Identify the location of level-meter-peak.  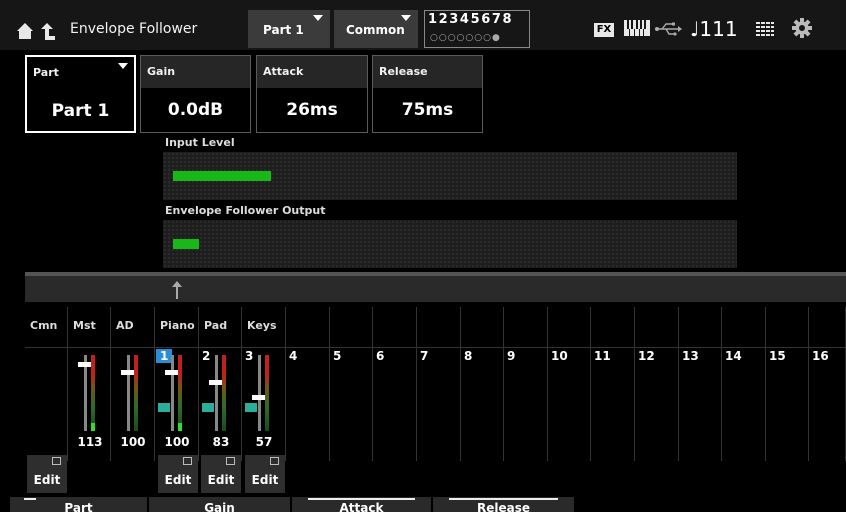
(180, 427).